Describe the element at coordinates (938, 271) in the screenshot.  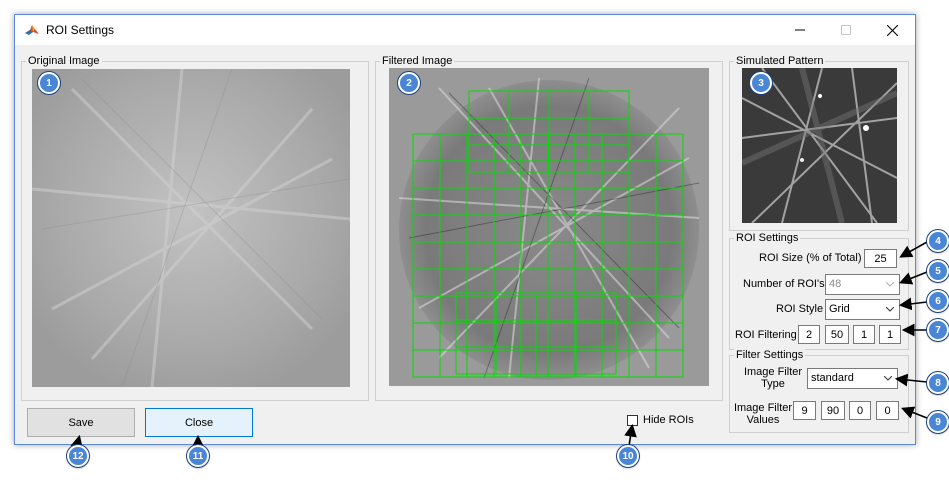
I see `callout-badge-5: 5` at that location.